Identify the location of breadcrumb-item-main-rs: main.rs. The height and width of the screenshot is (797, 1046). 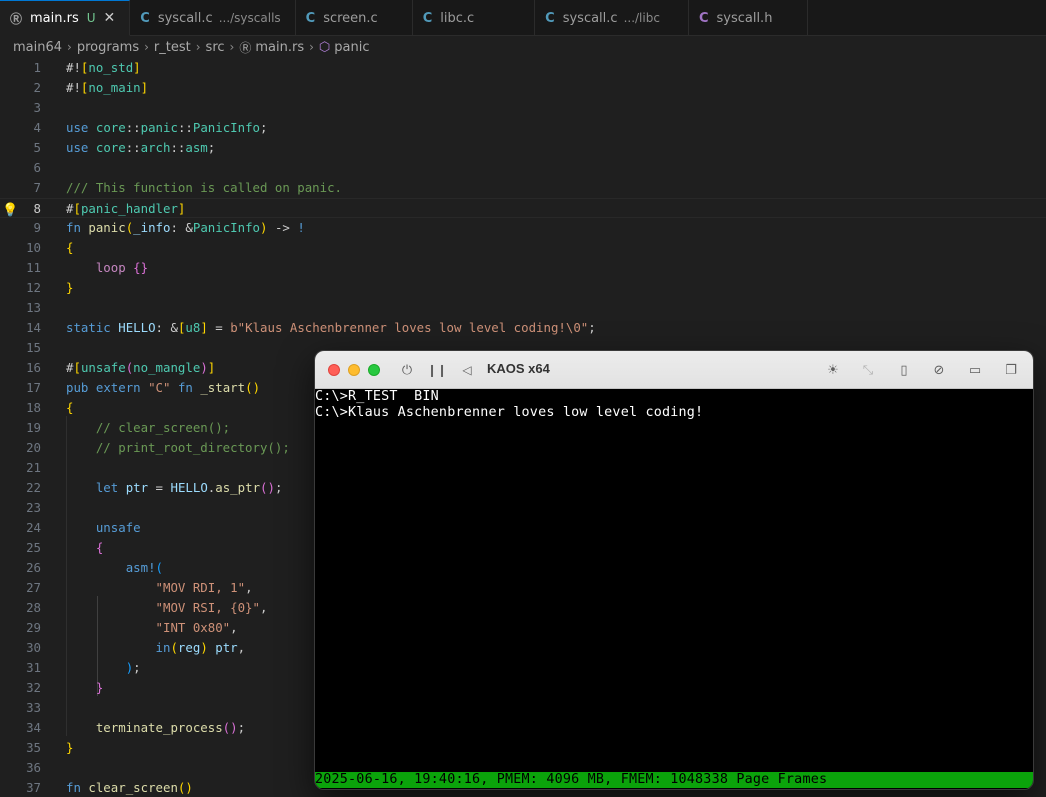
(279, 47).